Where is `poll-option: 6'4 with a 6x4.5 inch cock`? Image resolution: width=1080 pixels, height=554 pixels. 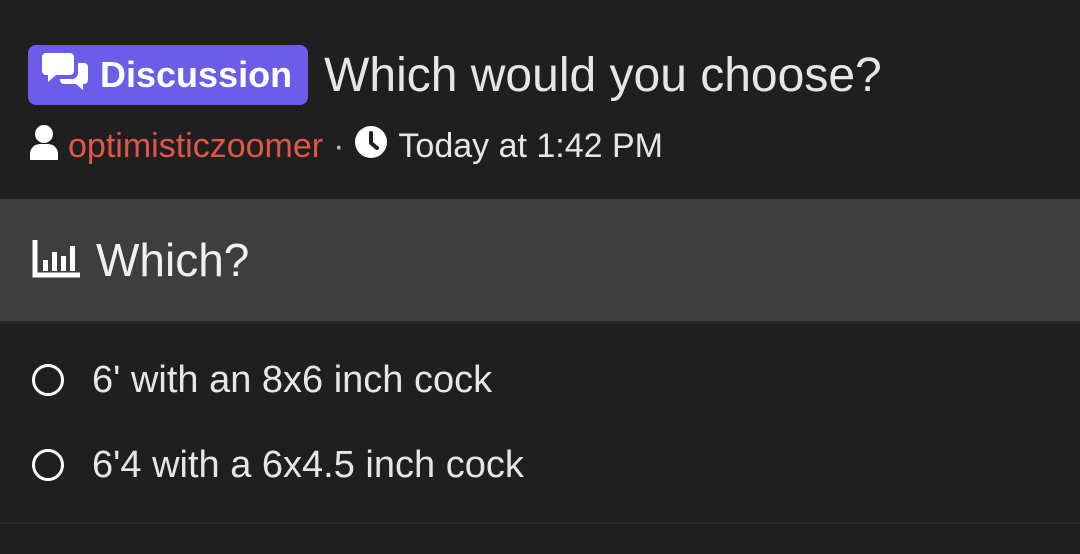 poll-option: 6'4 with a 6x4.5 inch cock is located at coordinates (278, 465).